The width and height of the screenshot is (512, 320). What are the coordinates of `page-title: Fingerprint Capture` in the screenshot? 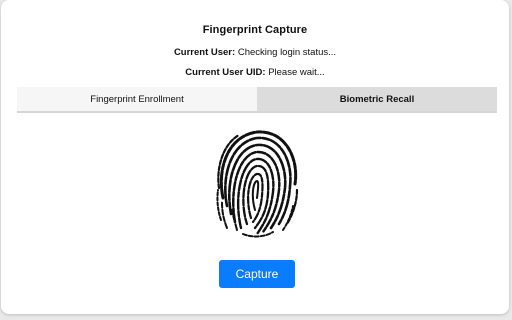 It's located at (255, 30).